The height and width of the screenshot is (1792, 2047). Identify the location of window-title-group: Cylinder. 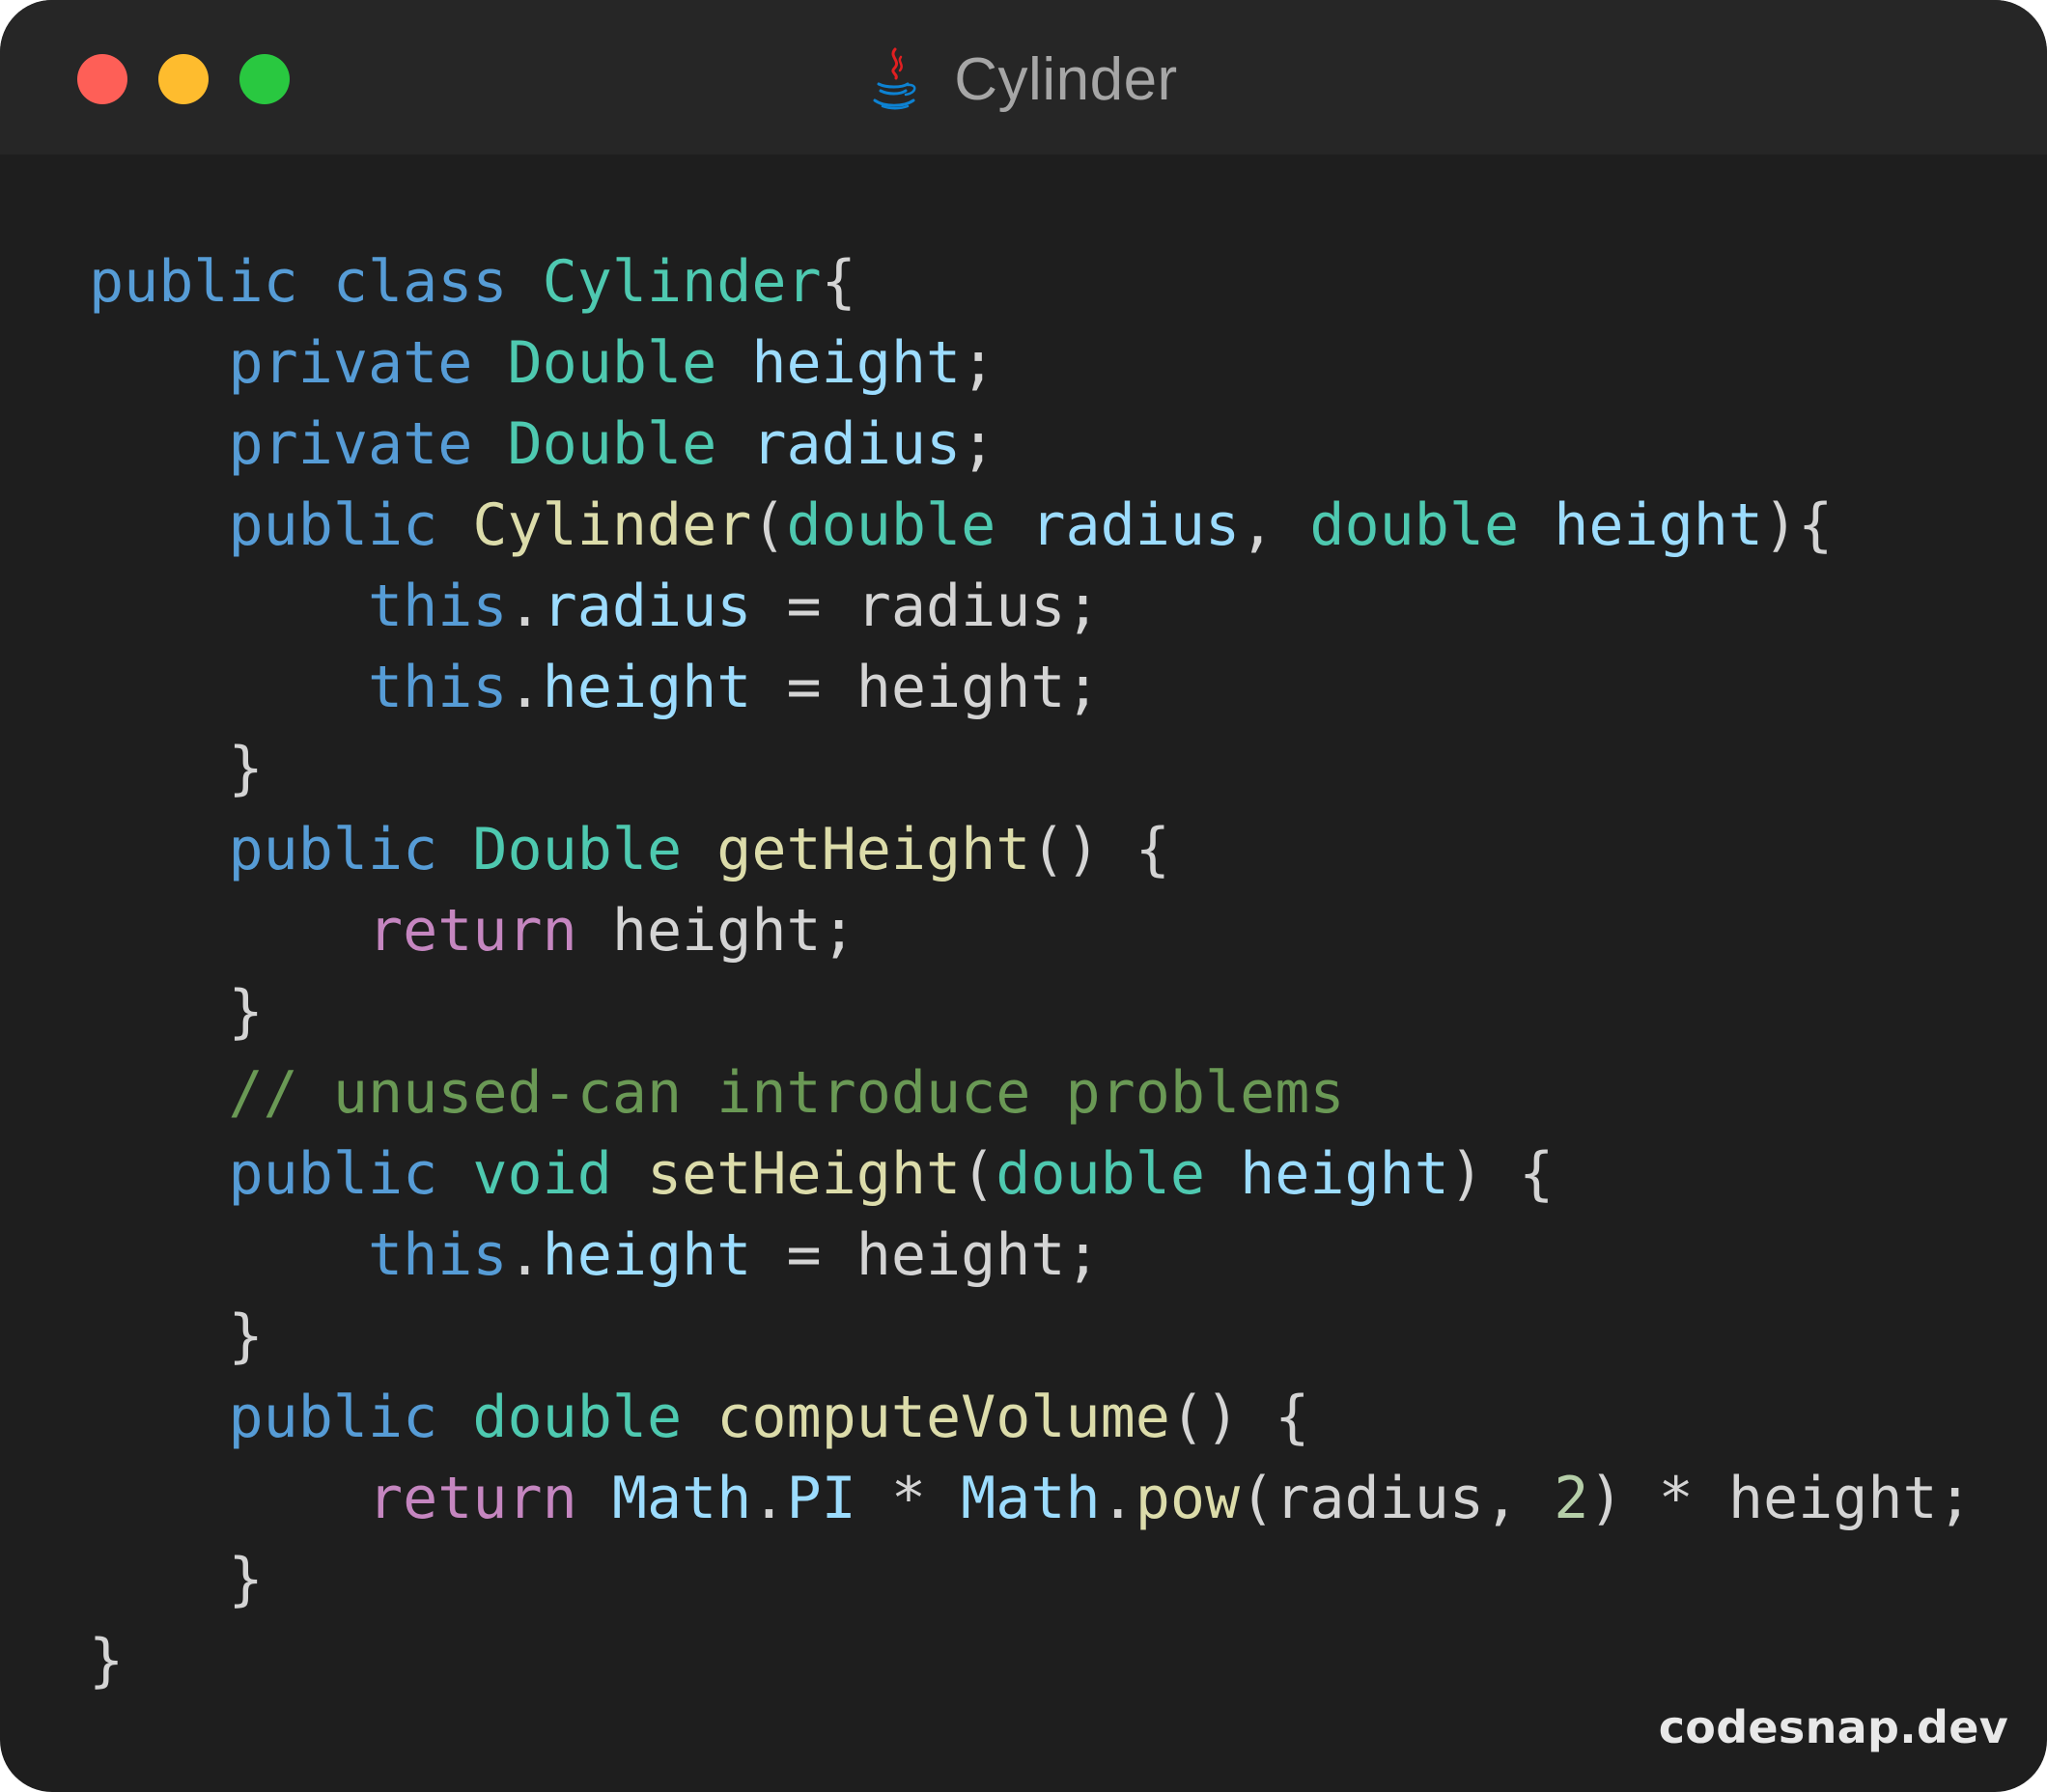
(1023, 80).